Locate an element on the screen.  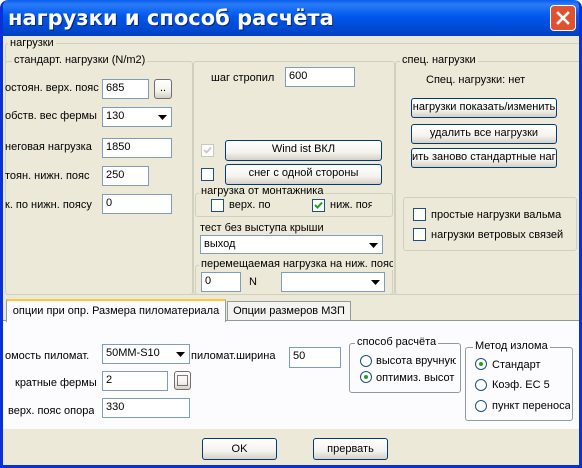
bottom-chord-input: 250 is located at coordinates (125, 176).